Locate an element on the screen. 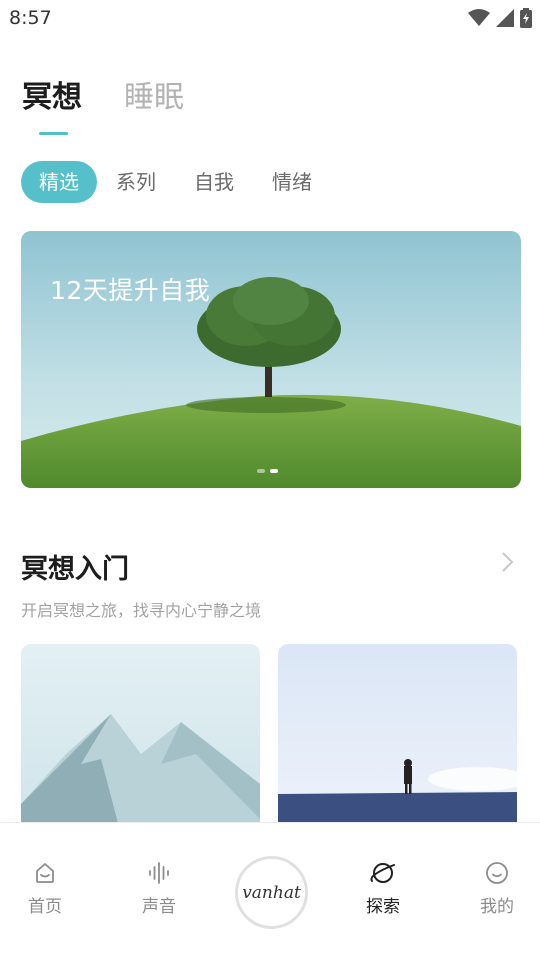 The height and width of the screenshot is (960, 540). snowy-mountain-image is located at coordinates (140, 739).